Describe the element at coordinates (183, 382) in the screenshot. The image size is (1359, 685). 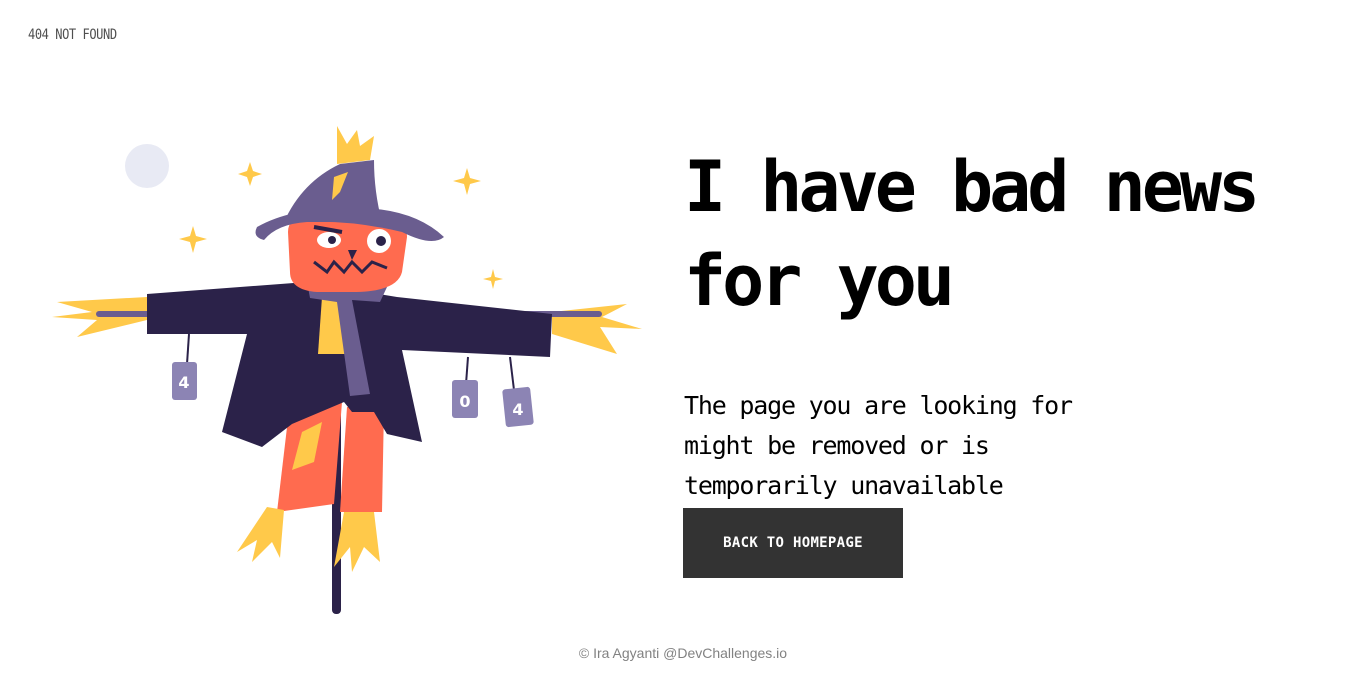
I see `can-label-4a: 4` at that location.